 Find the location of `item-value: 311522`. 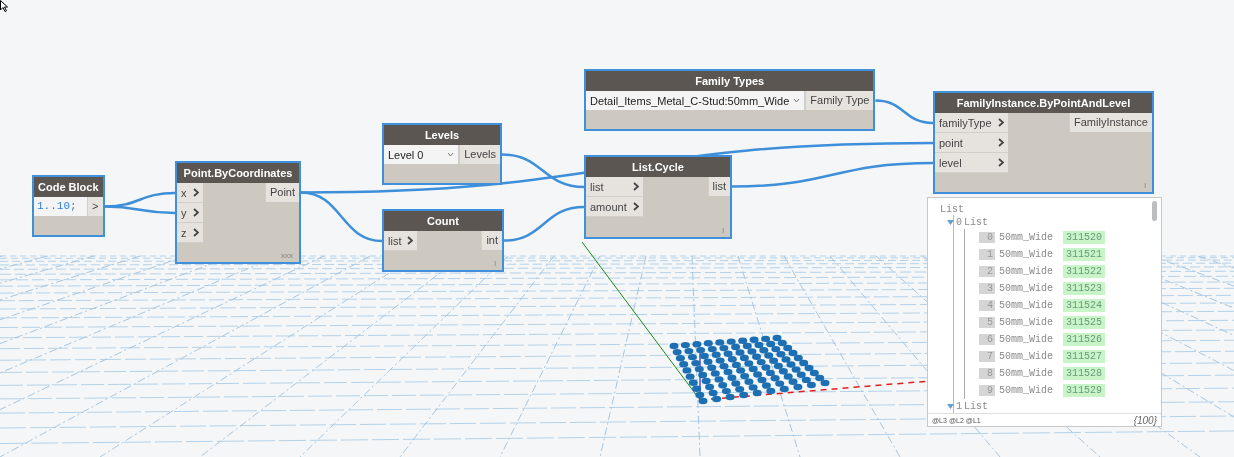

item-value: 311522 is located at coordinates (1084, 271).